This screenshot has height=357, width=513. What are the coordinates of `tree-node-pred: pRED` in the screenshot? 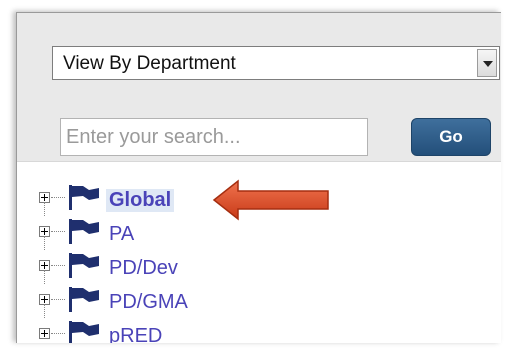 It's located at (189, 331).